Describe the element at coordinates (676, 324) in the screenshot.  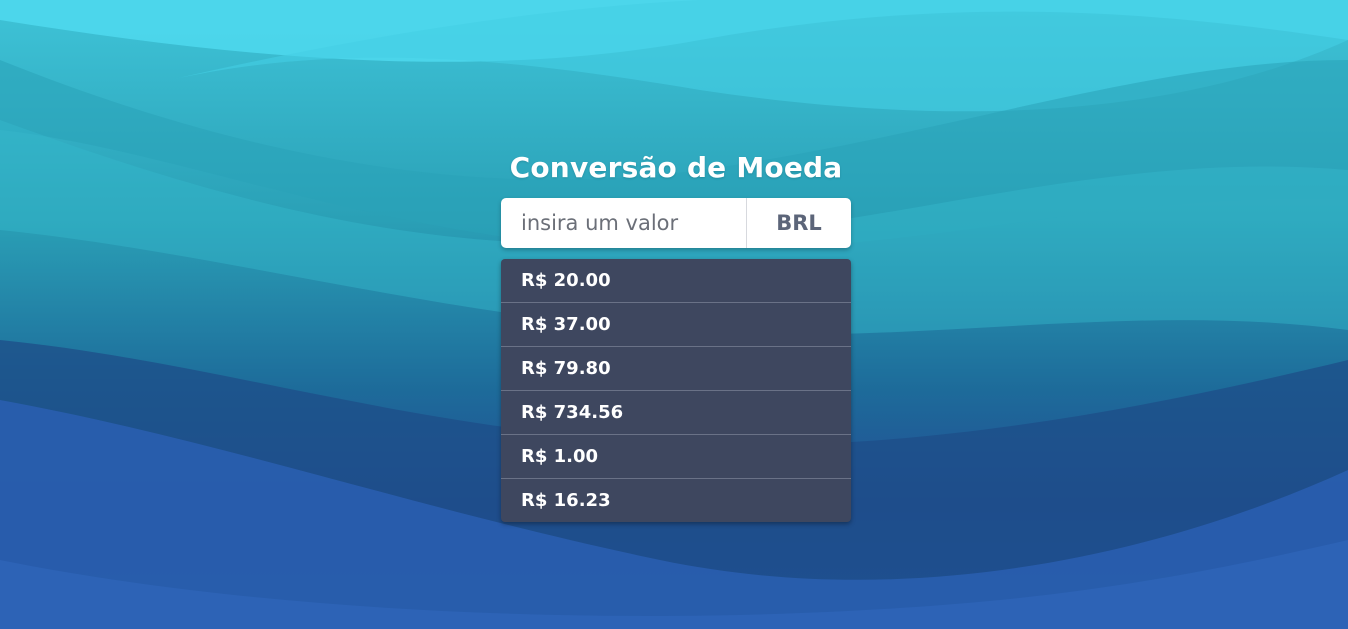
I see `result-item: R$ 37.00` at that location.